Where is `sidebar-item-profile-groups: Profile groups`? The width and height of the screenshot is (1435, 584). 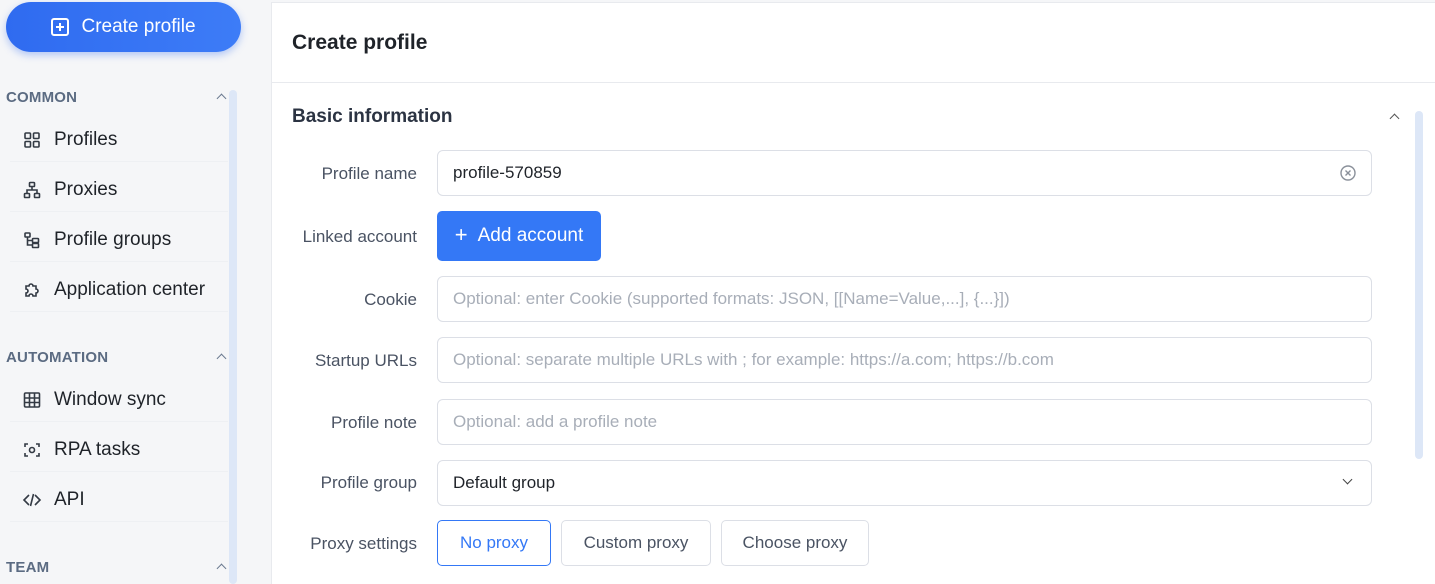 sidebar-item-profile-groups: Profile groups is located at coordinates (119, 240).